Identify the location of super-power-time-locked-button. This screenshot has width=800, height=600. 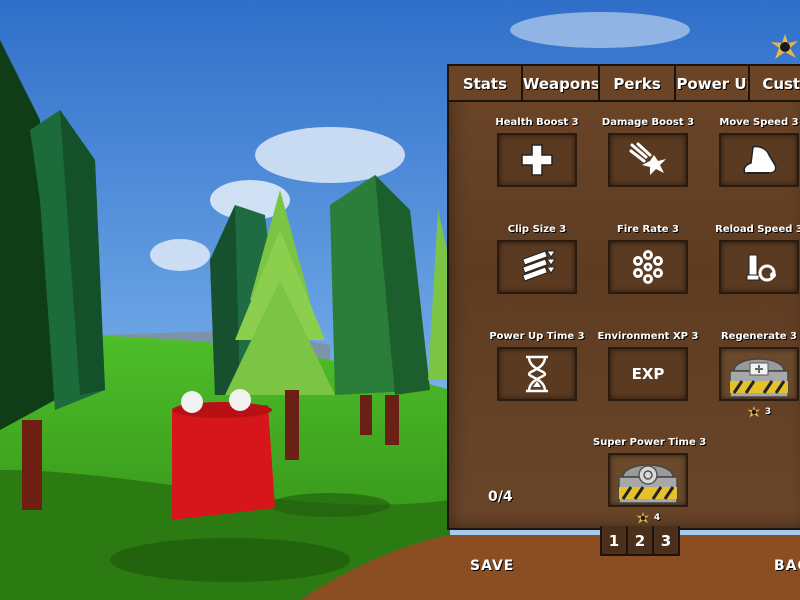
(648, 480).